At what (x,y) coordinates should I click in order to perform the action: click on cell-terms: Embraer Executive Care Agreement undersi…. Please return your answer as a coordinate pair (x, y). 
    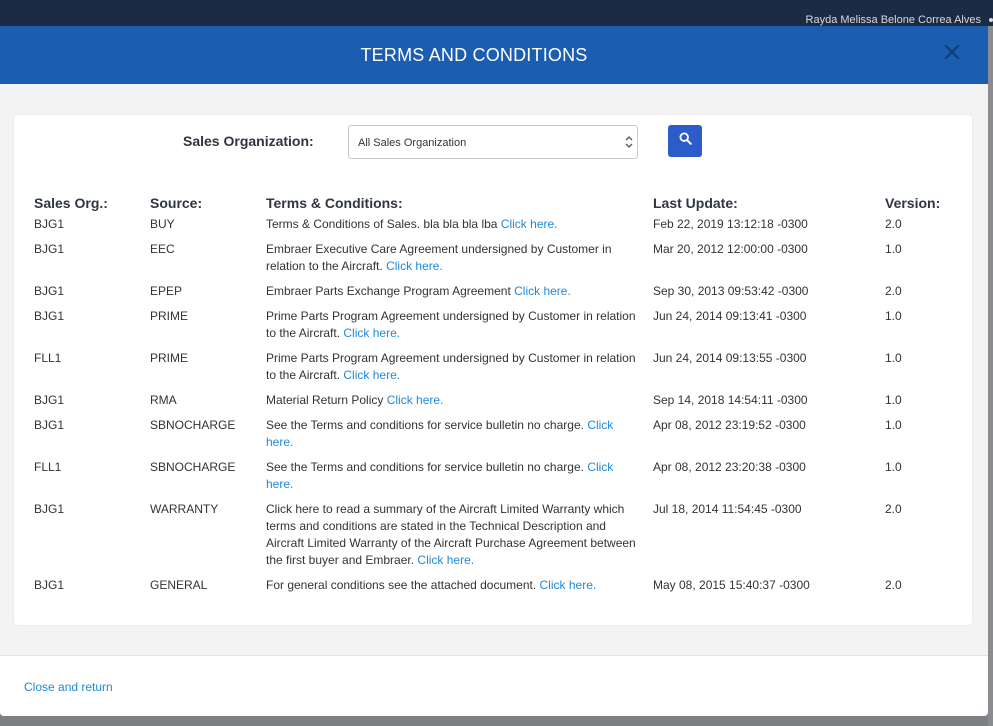
    Looking at the image, I should click on (453, 259).